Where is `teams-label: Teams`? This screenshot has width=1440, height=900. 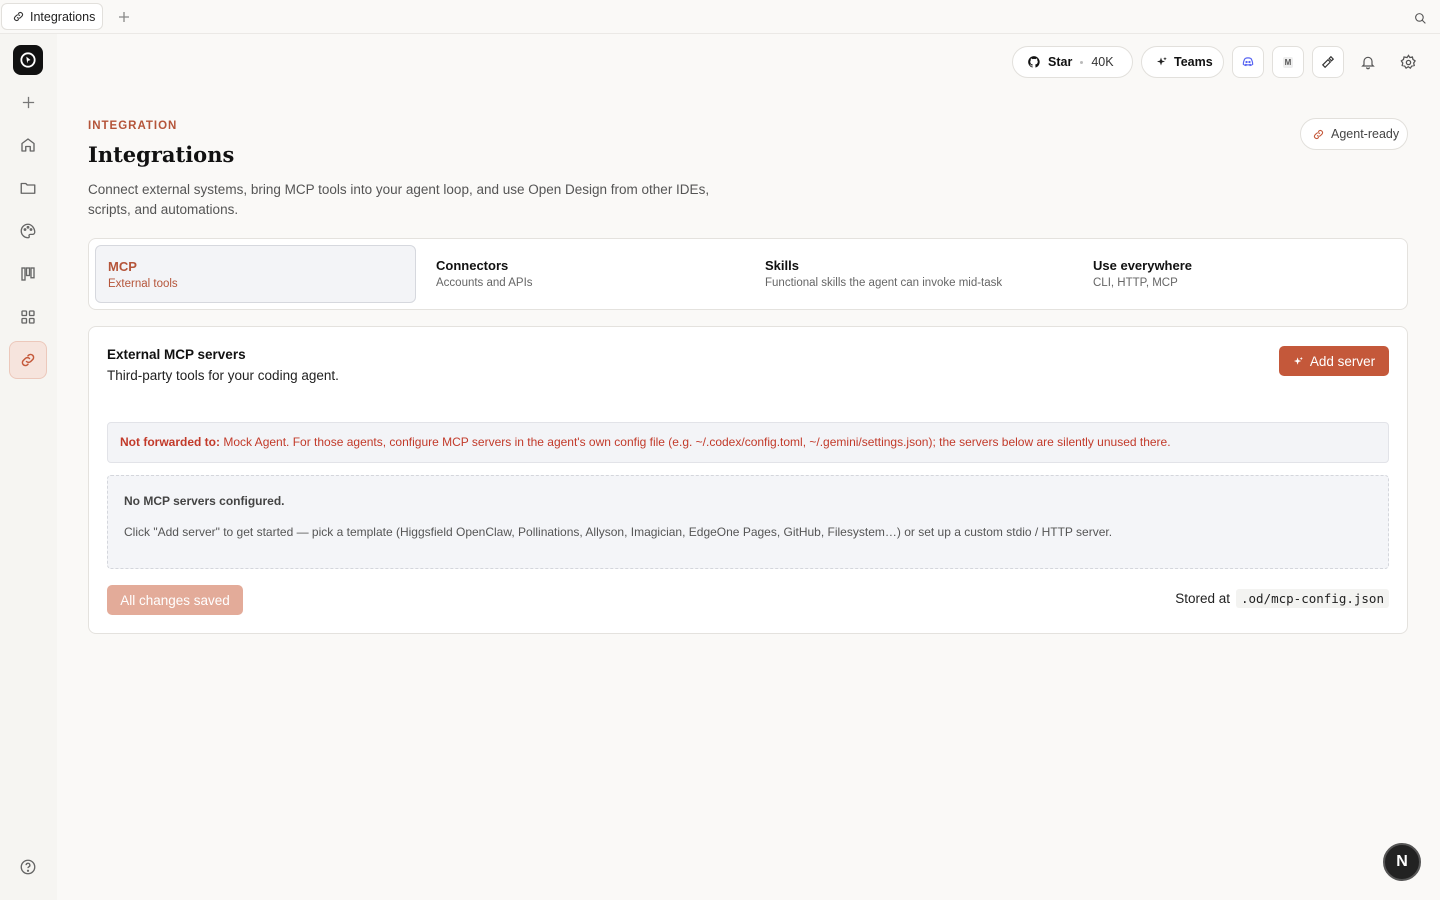 teams-label: Teams is located at coordinates (1193, 62).